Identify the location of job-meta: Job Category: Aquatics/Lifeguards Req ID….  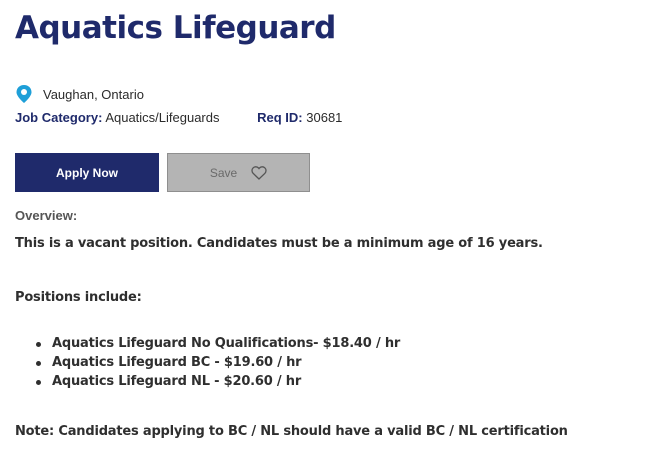
(178, 117).